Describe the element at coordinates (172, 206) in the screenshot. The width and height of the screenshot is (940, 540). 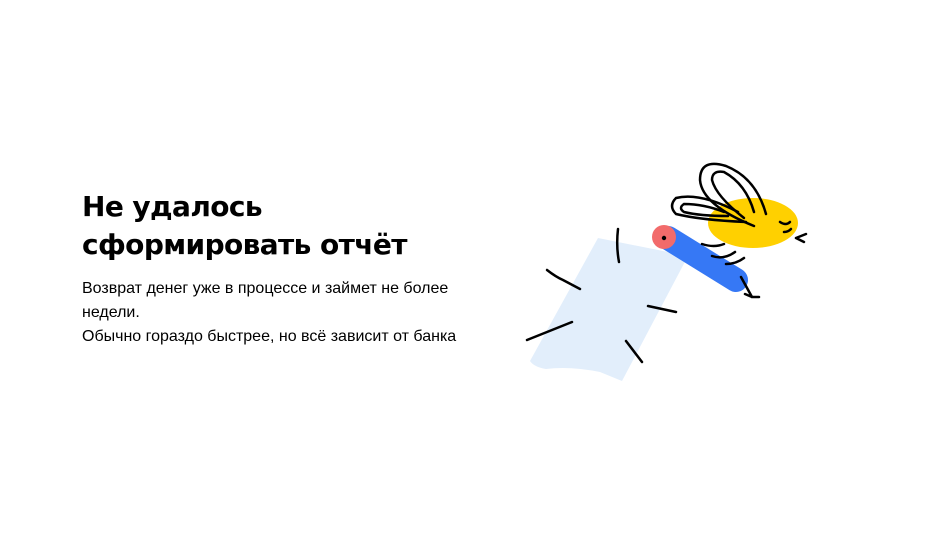
I see `error-title-line: Не удалось` at that location.